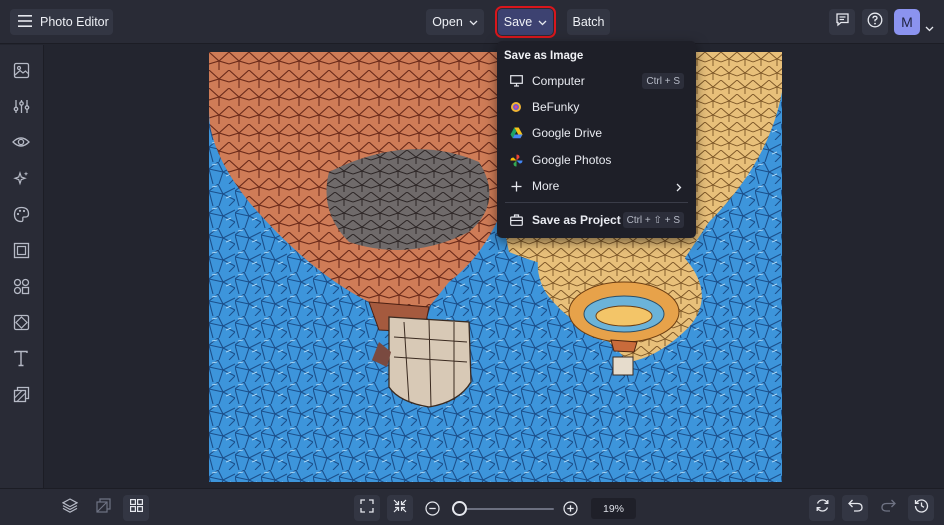  I want to click on avatar: M, so click(907, 22).